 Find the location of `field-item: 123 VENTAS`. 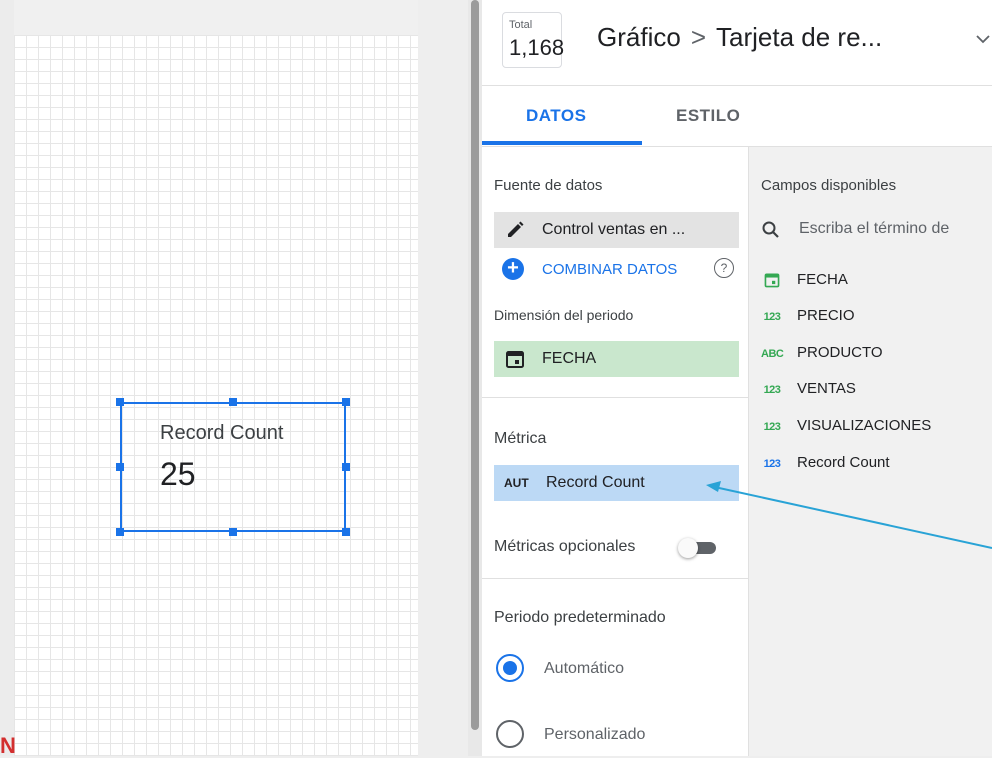

field-item: 123 VENTAS is located at coordinates (876, 392).